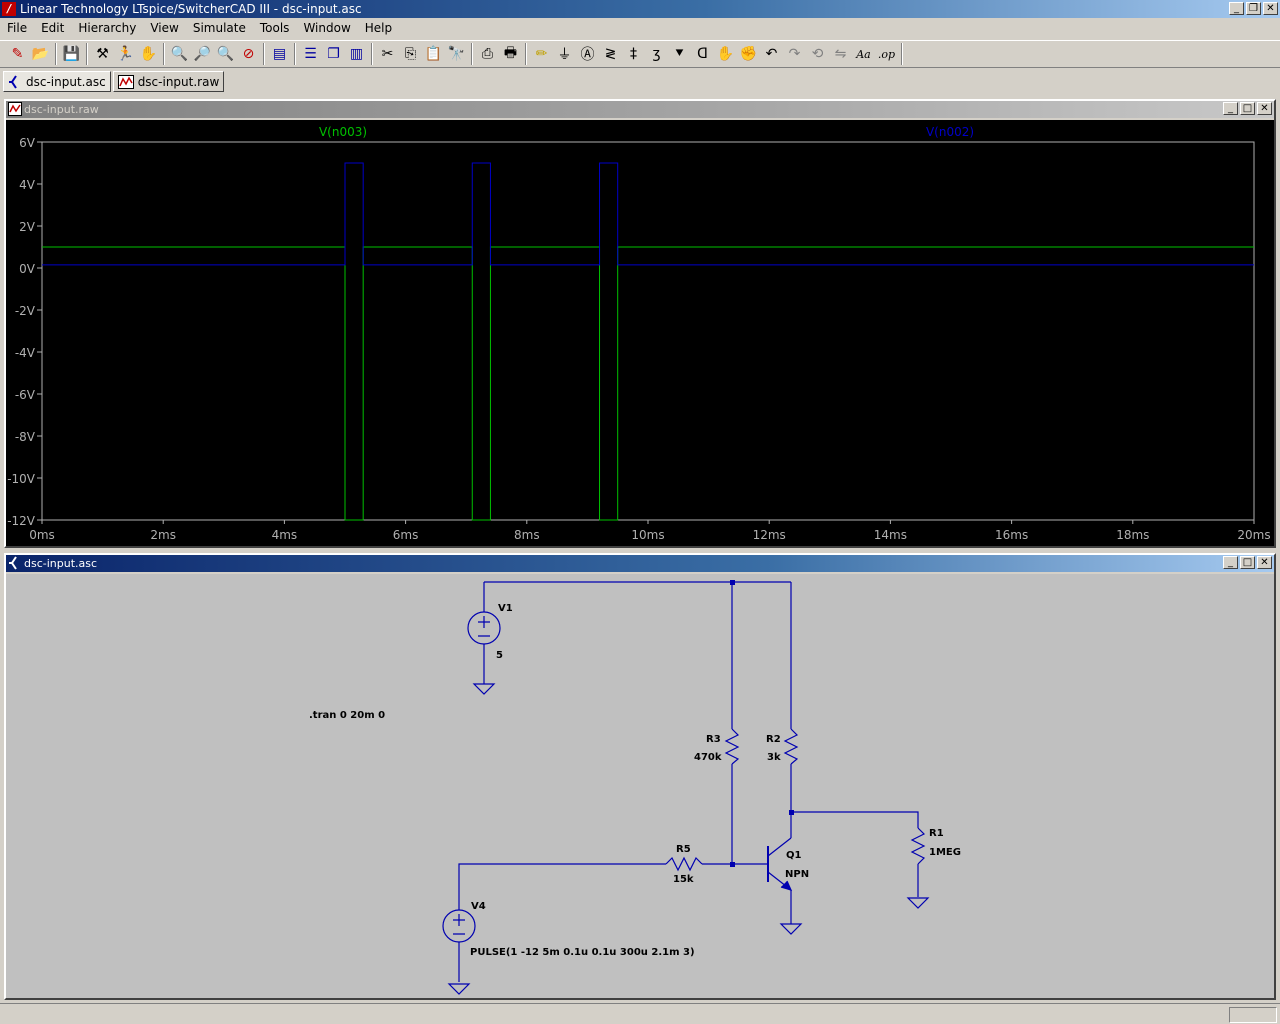  I want to click on draw-wire-icon: ✏, so click(541, 54).